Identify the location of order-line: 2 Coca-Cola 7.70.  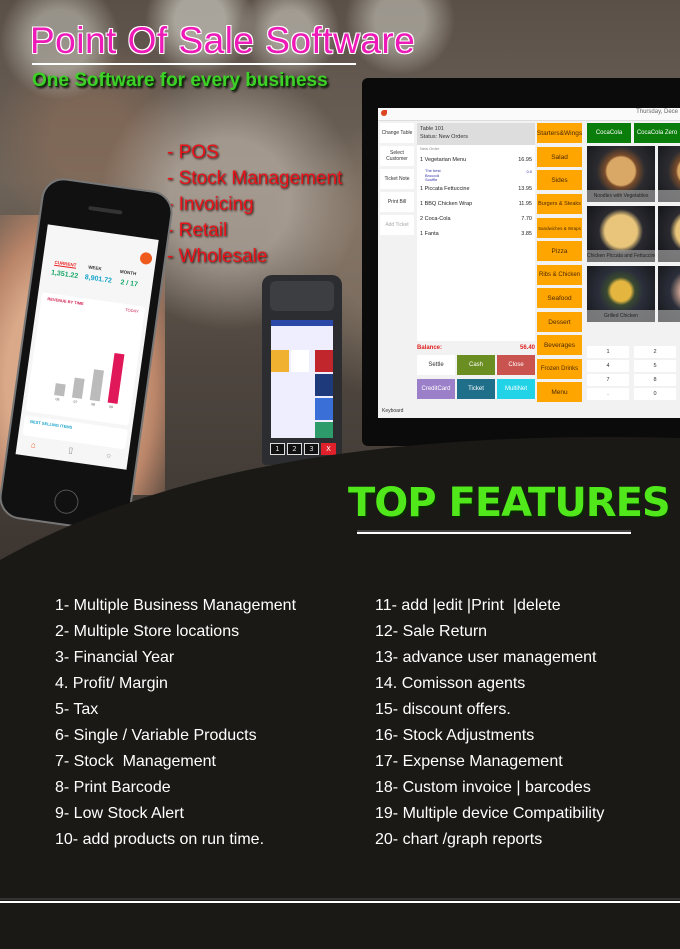
(476, 219).